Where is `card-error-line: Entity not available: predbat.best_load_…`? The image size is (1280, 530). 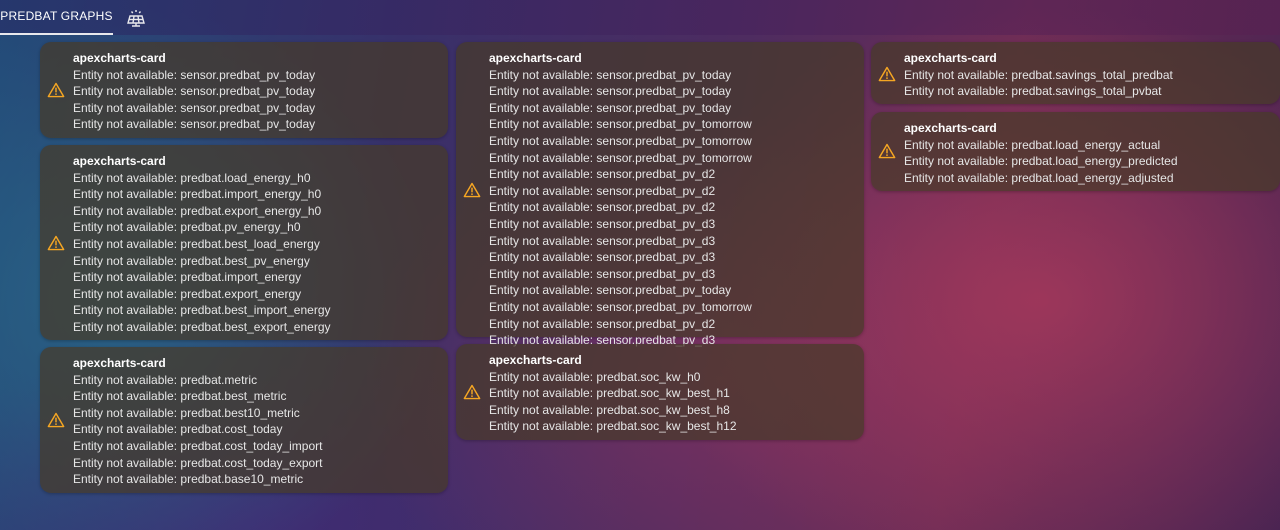
card-error-line: Entity not available: predbat.best_load_… is located at coordinates (196, 243).